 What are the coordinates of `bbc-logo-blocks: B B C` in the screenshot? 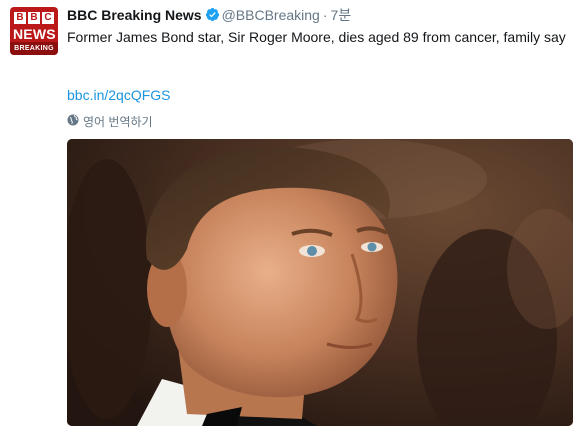 It's located at (34, 18).